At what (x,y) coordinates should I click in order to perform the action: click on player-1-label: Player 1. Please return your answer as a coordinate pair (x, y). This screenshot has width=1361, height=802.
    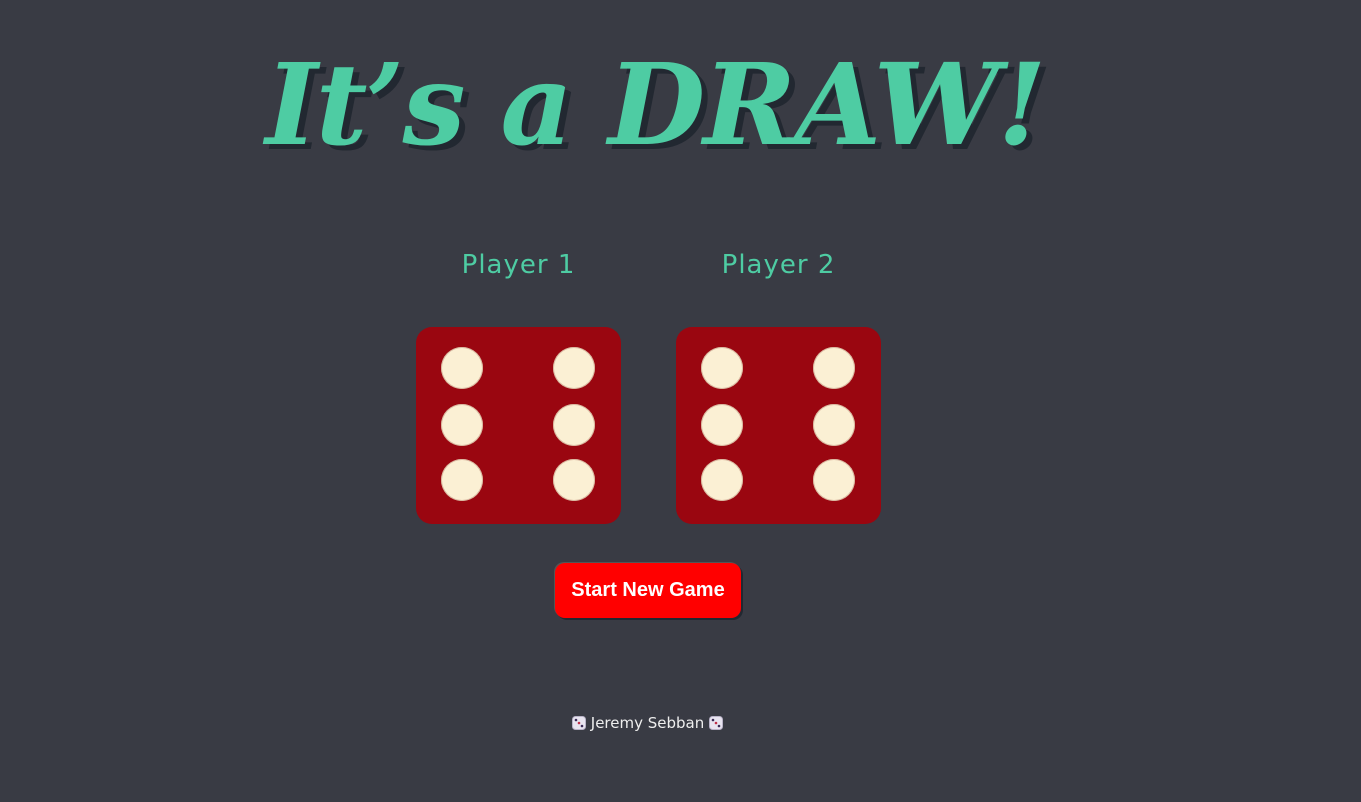
    Looking at the image, I should click on (518, 265).